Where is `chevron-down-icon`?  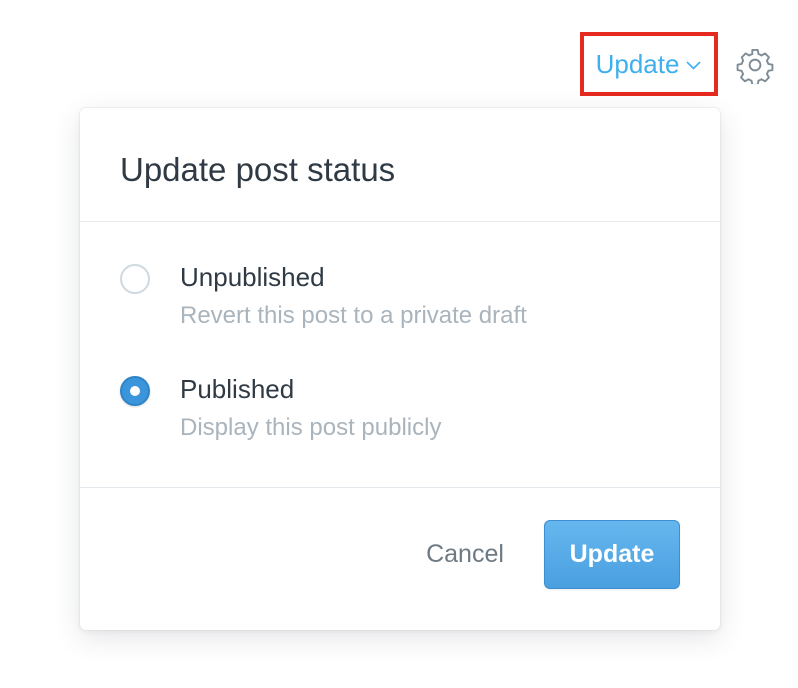
chevron-down-icon is located at coordinates (693, 65).